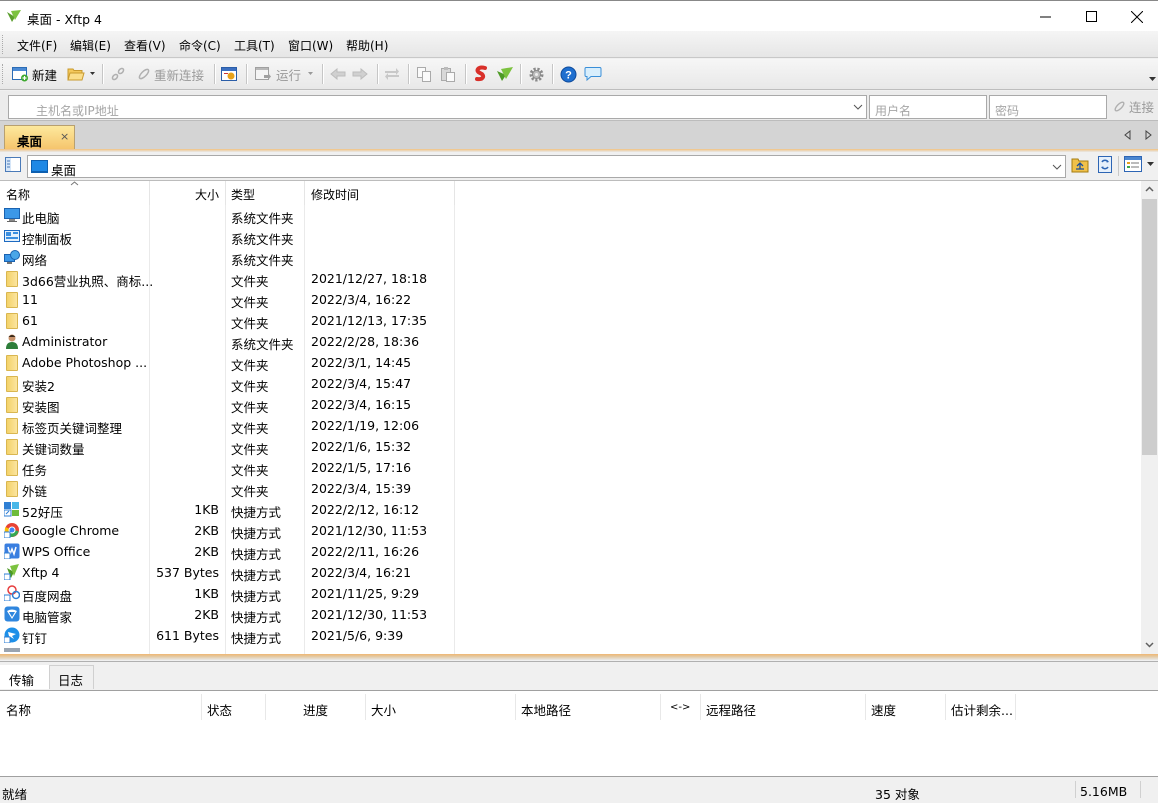  What do you see at coordinates (570, 593) in the screenshot?
I see `file-row: 百度网盘 1KB 快捷方式 2021/11/25, 9:29` at bounding box center [570, 593].